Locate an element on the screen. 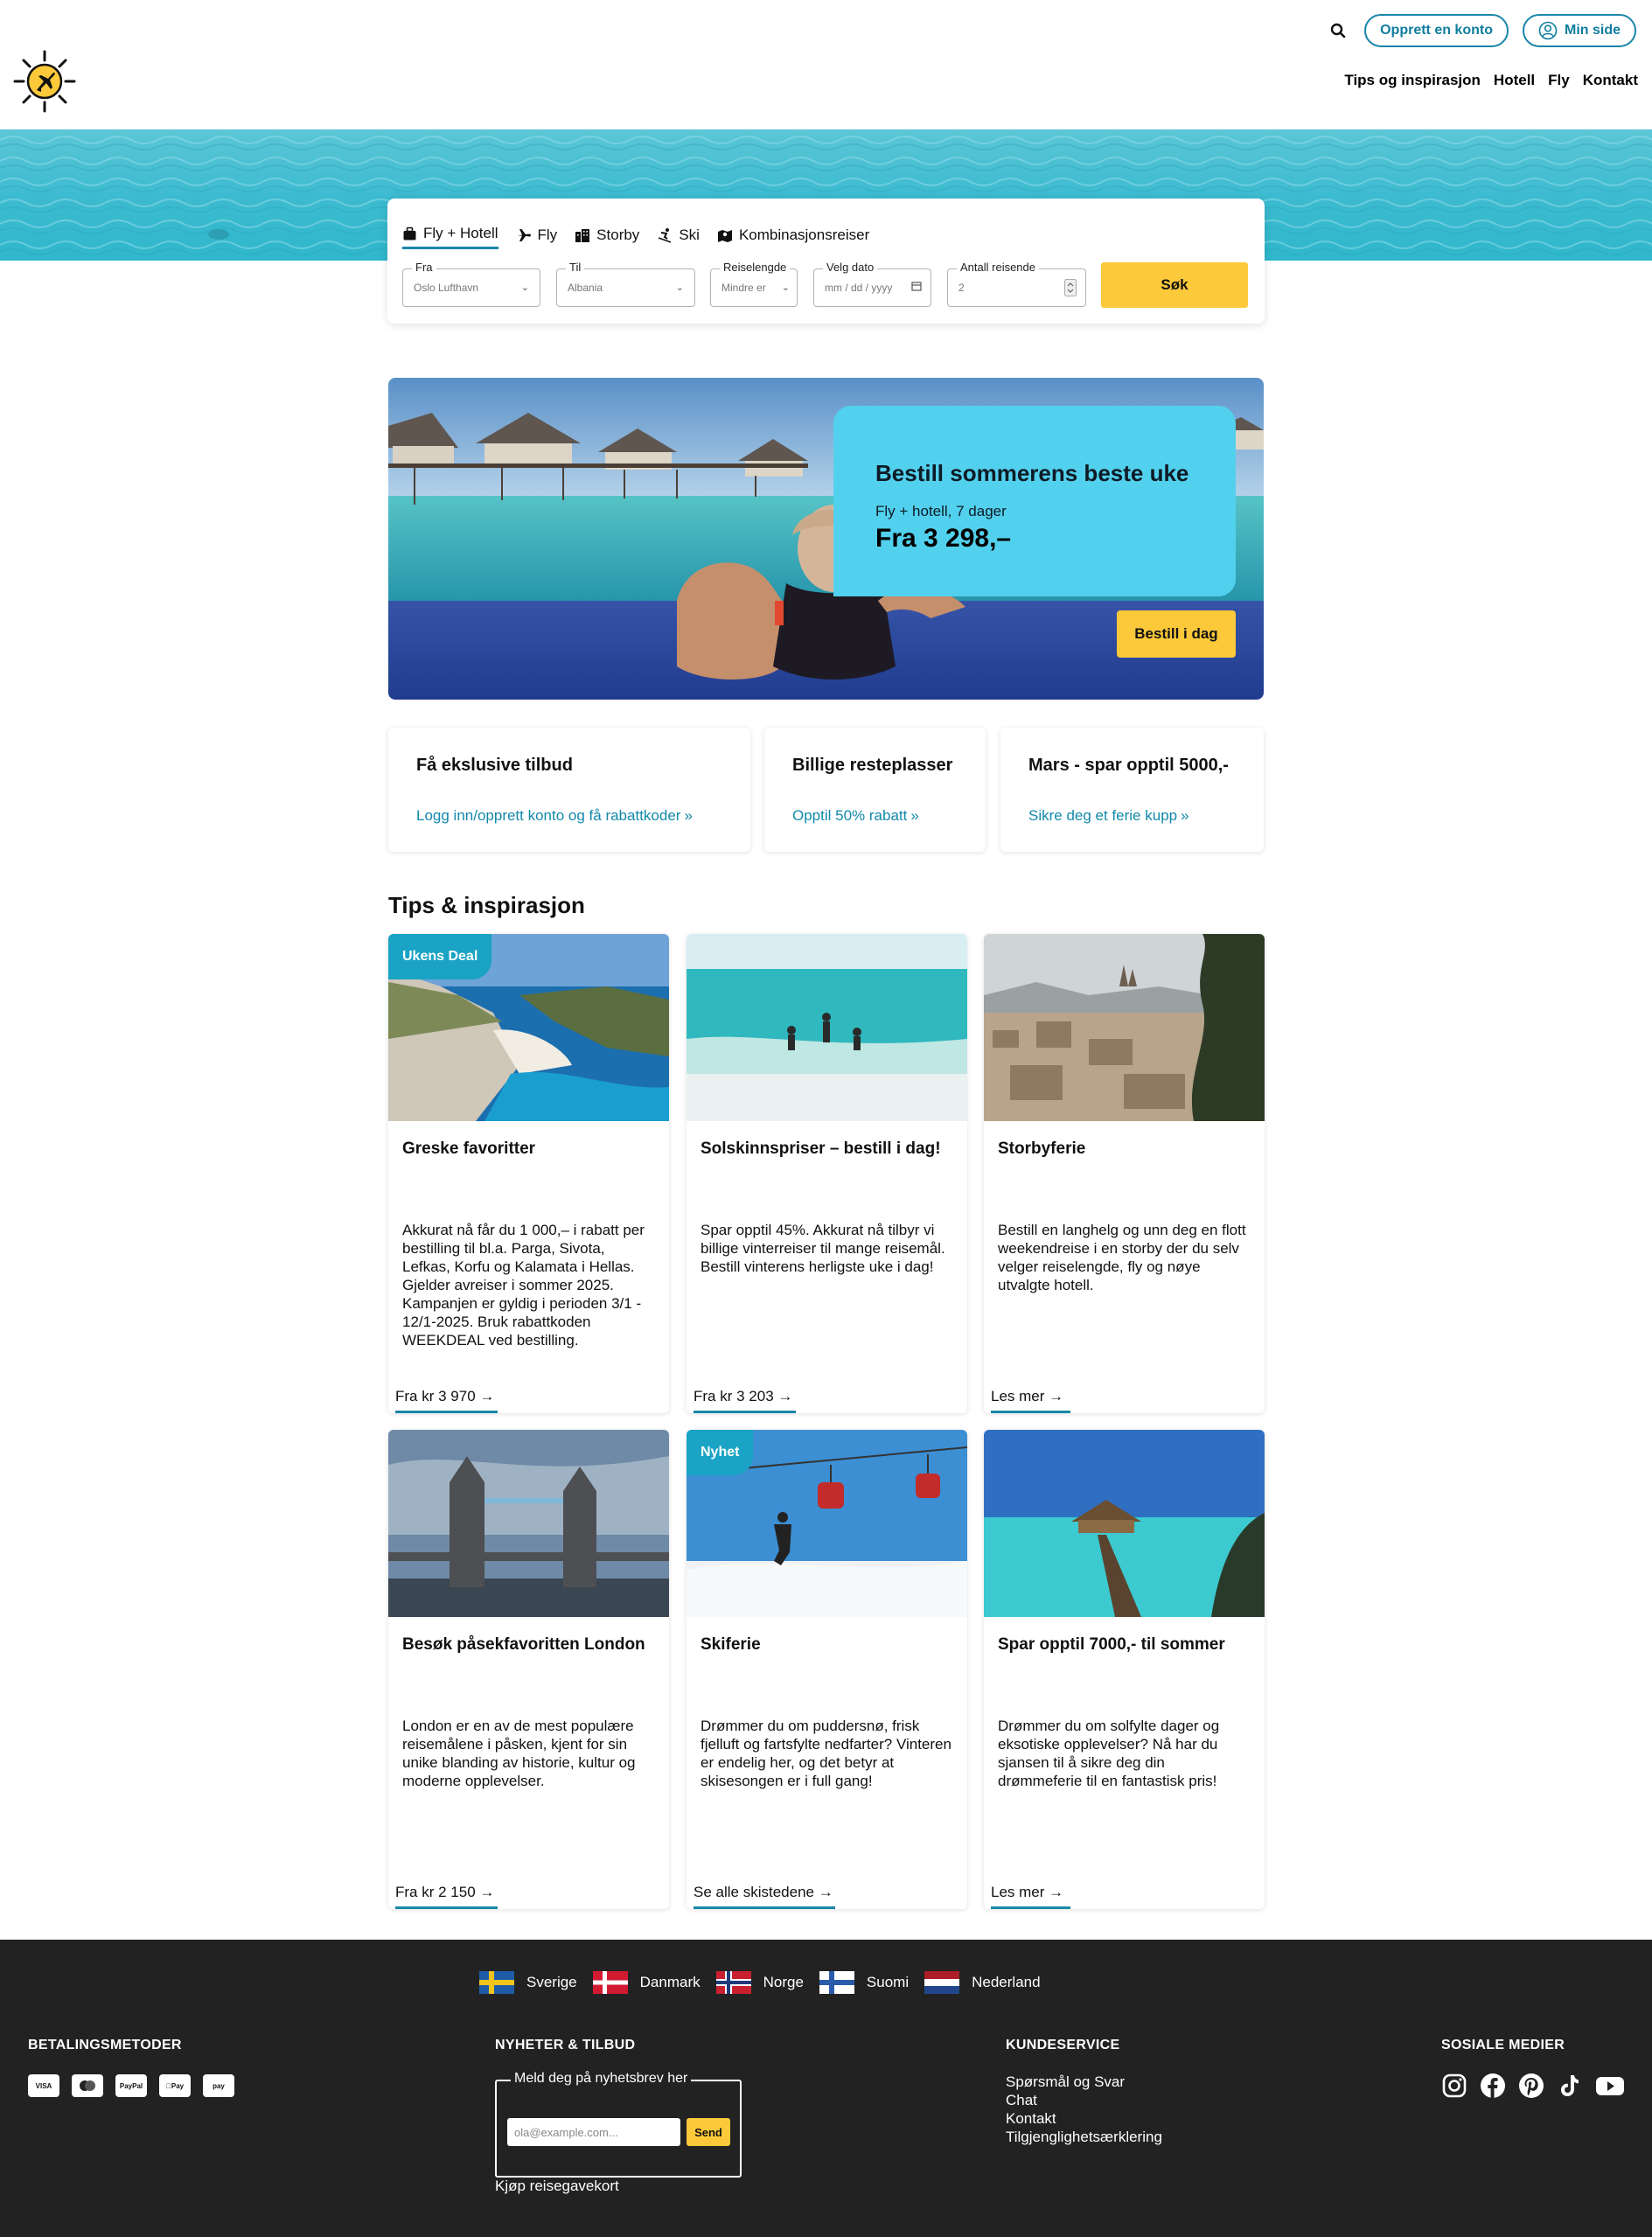 This screenshot has width=1652, height=2237. tips-section-title: Tips & inspirasjon is located at coordinates (486, 905).